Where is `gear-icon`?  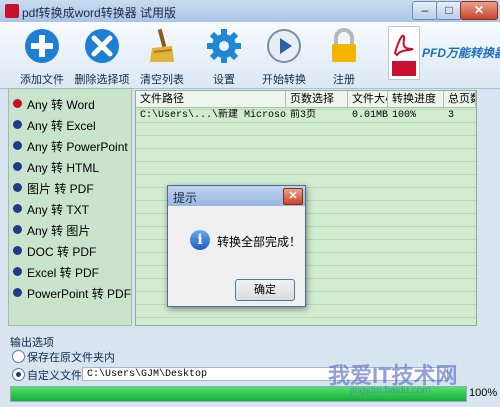 gear-icon is located at coordinates (224, 46).